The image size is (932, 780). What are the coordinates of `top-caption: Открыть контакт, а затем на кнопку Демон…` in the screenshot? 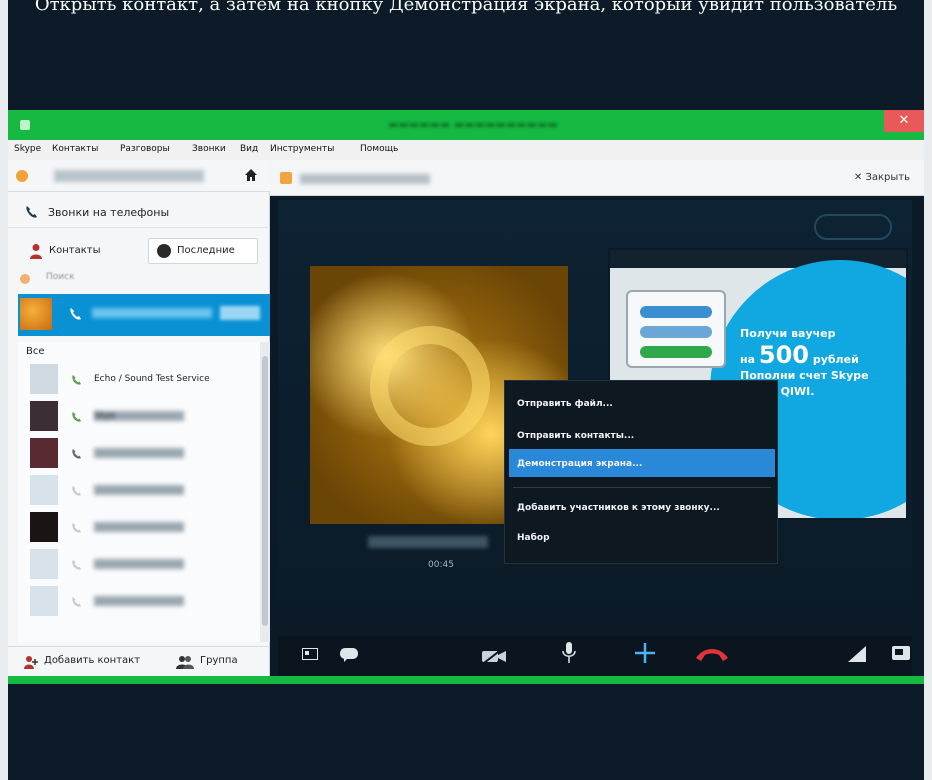 It's located at (466, 7).